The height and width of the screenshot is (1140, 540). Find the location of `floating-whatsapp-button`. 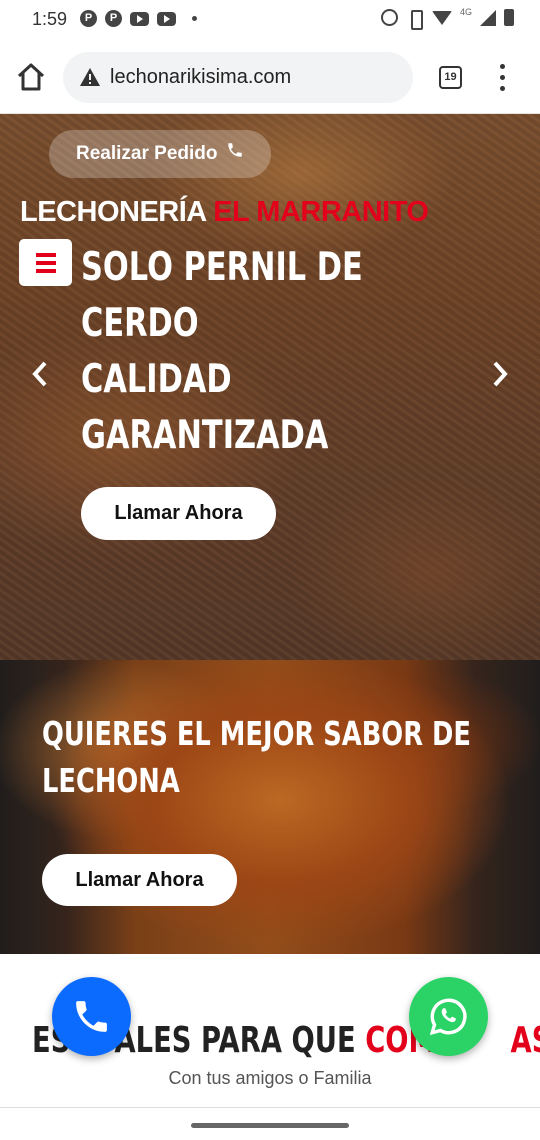

floating-whatsapp-button is located at coordinates (448, 1016).